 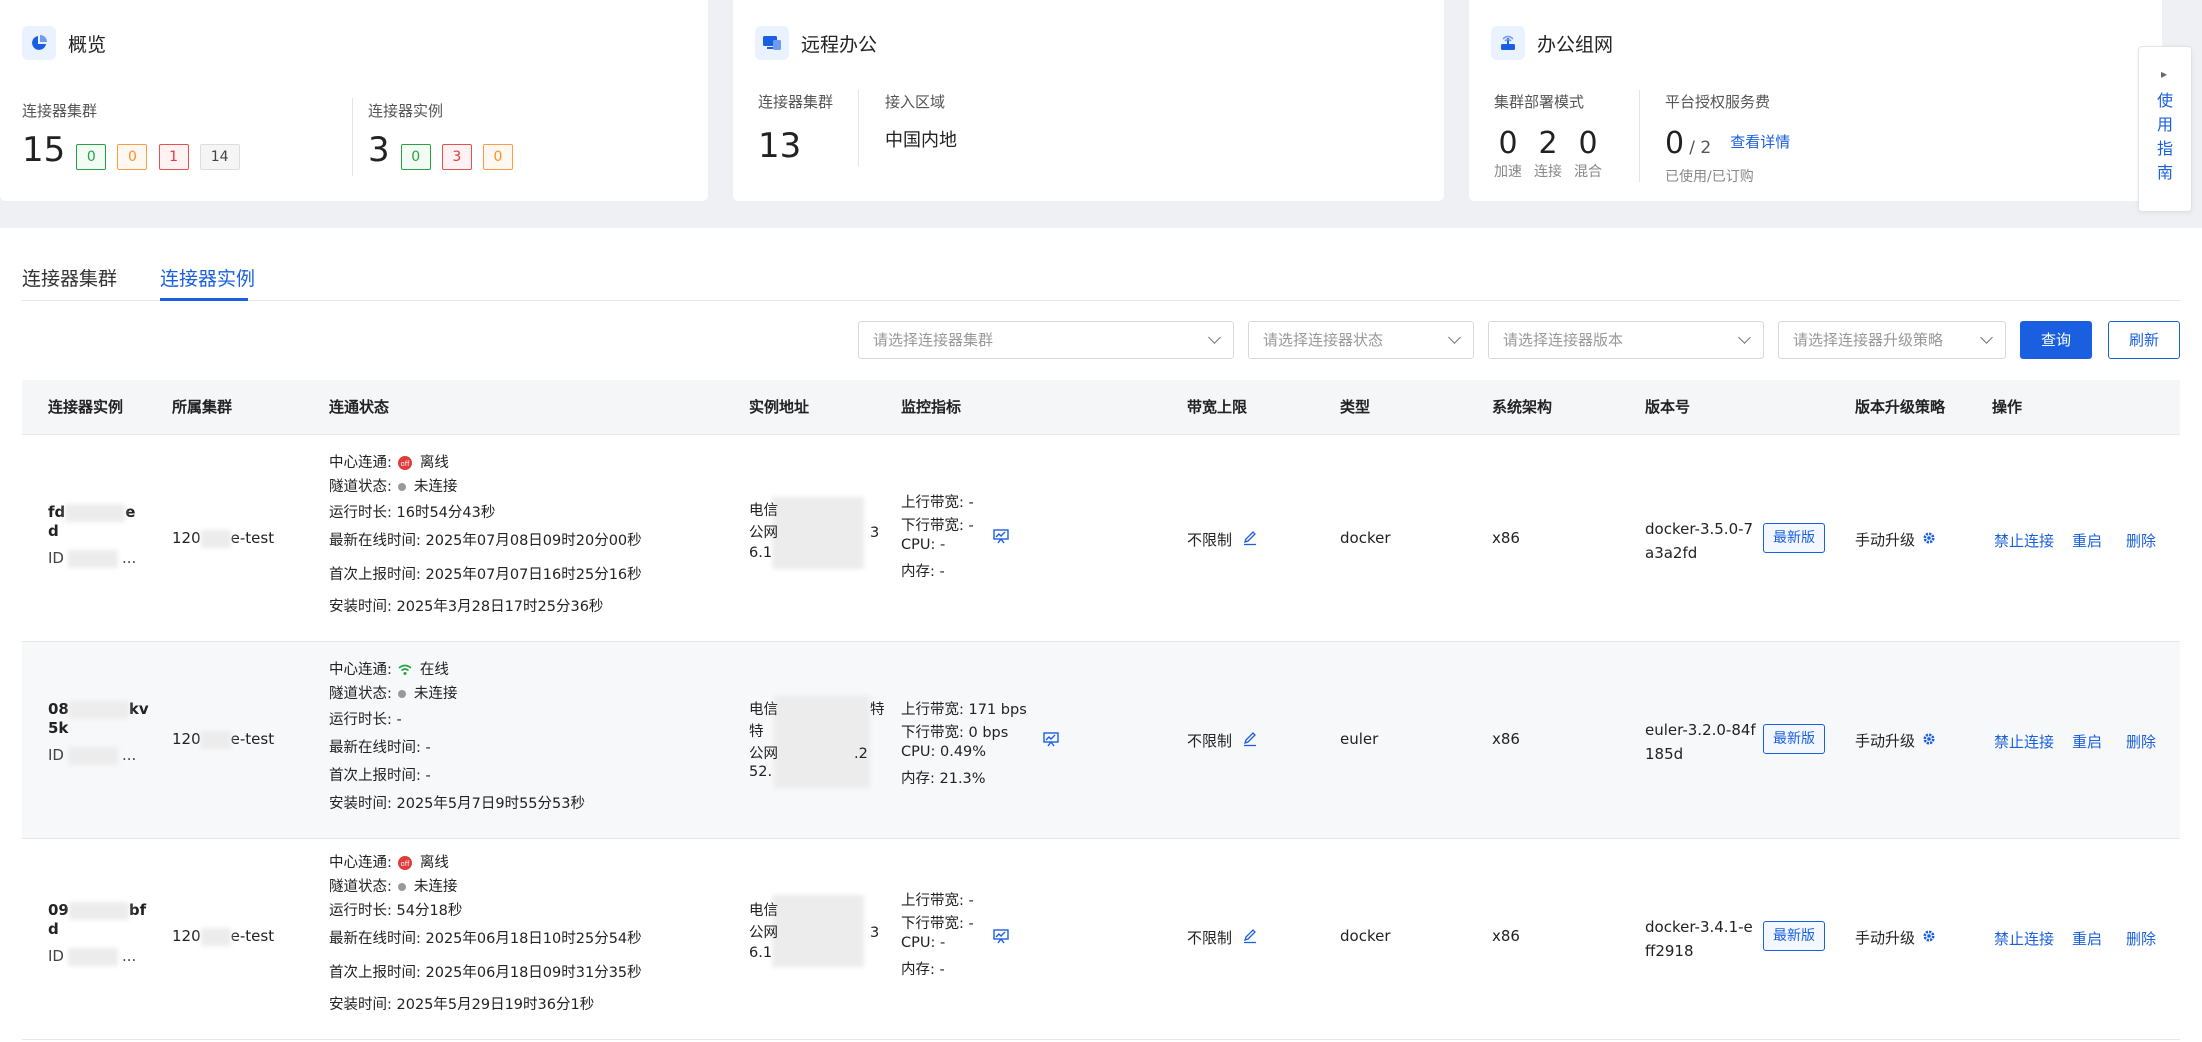 What do you see at coordinates (2056, 340) in the screenshot?
I see `query-button: 查询` at bounding box center [2056, 340].